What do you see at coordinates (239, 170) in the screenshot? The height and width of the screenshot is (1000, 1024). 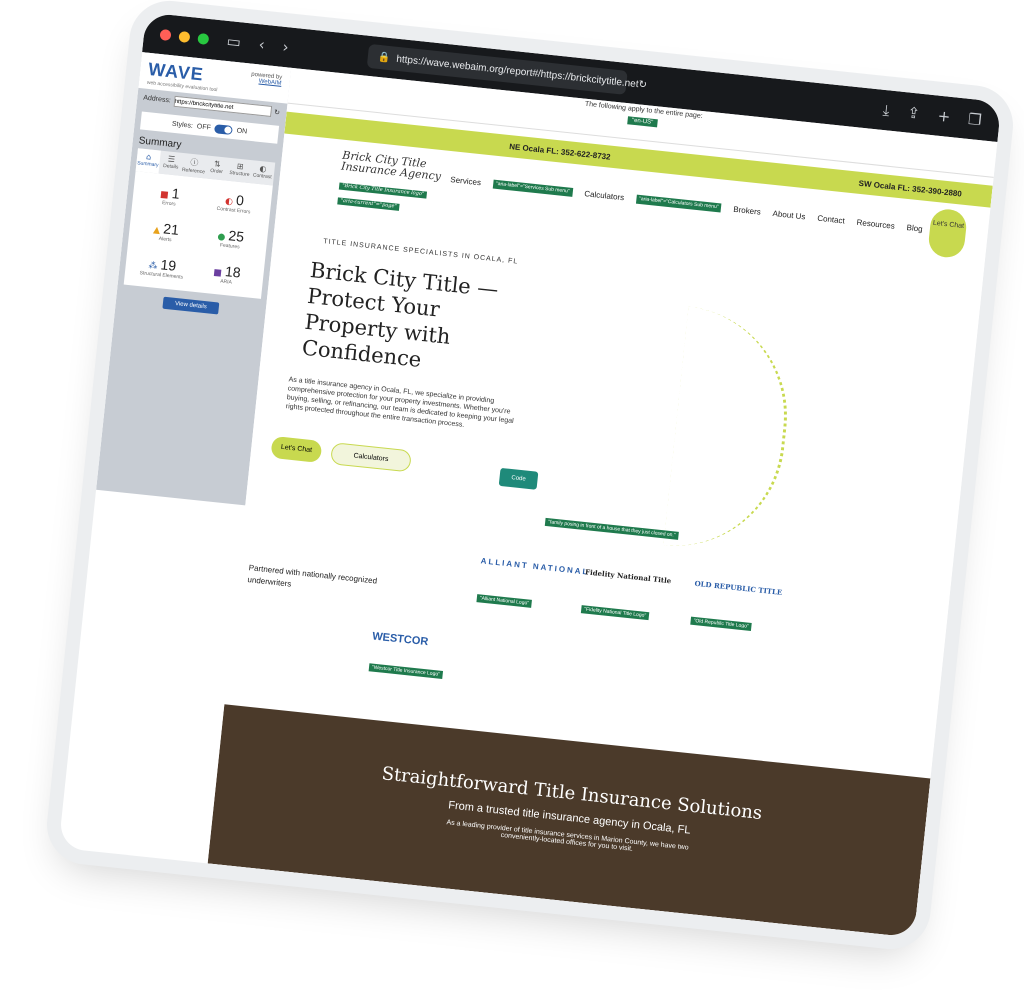 I see `tab-structure: ⊞ Structure` at bounding box center [239, 170].